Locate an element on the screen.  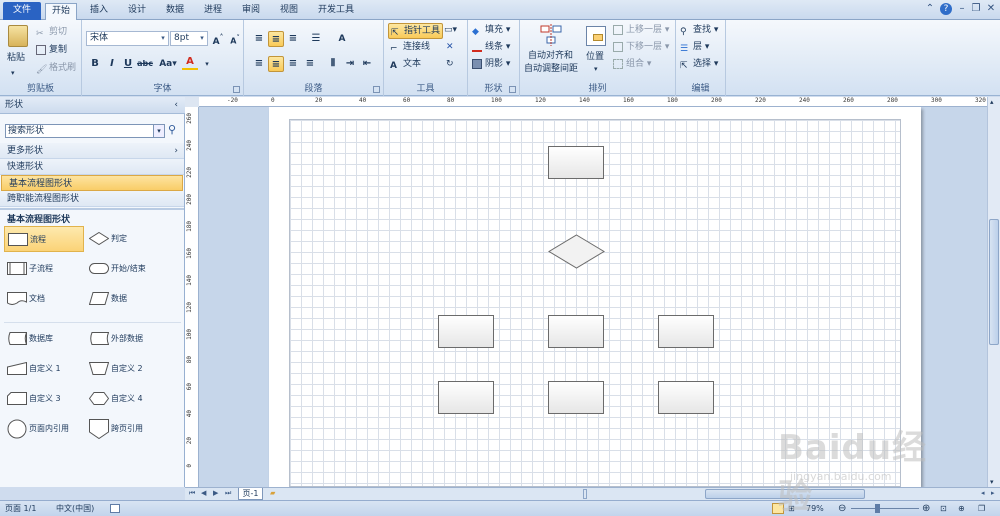
align-bottom-icon: ≡ is located at coordinates (293, 39).